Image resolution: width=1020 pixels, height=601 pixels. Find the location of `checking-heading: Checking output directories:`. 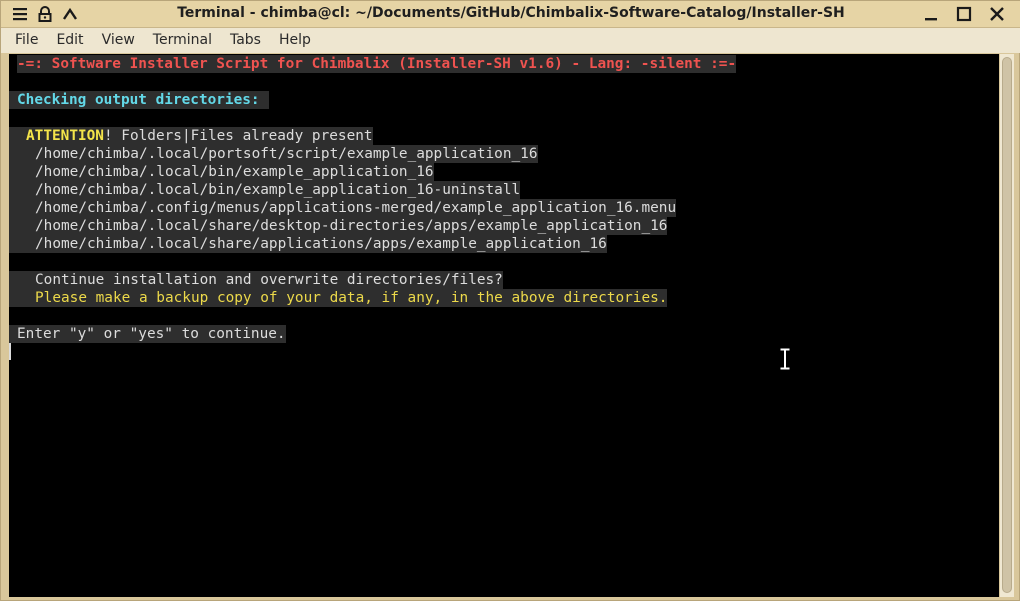

checking-heading: Checking output directories: is located at coordinates (139, 100).